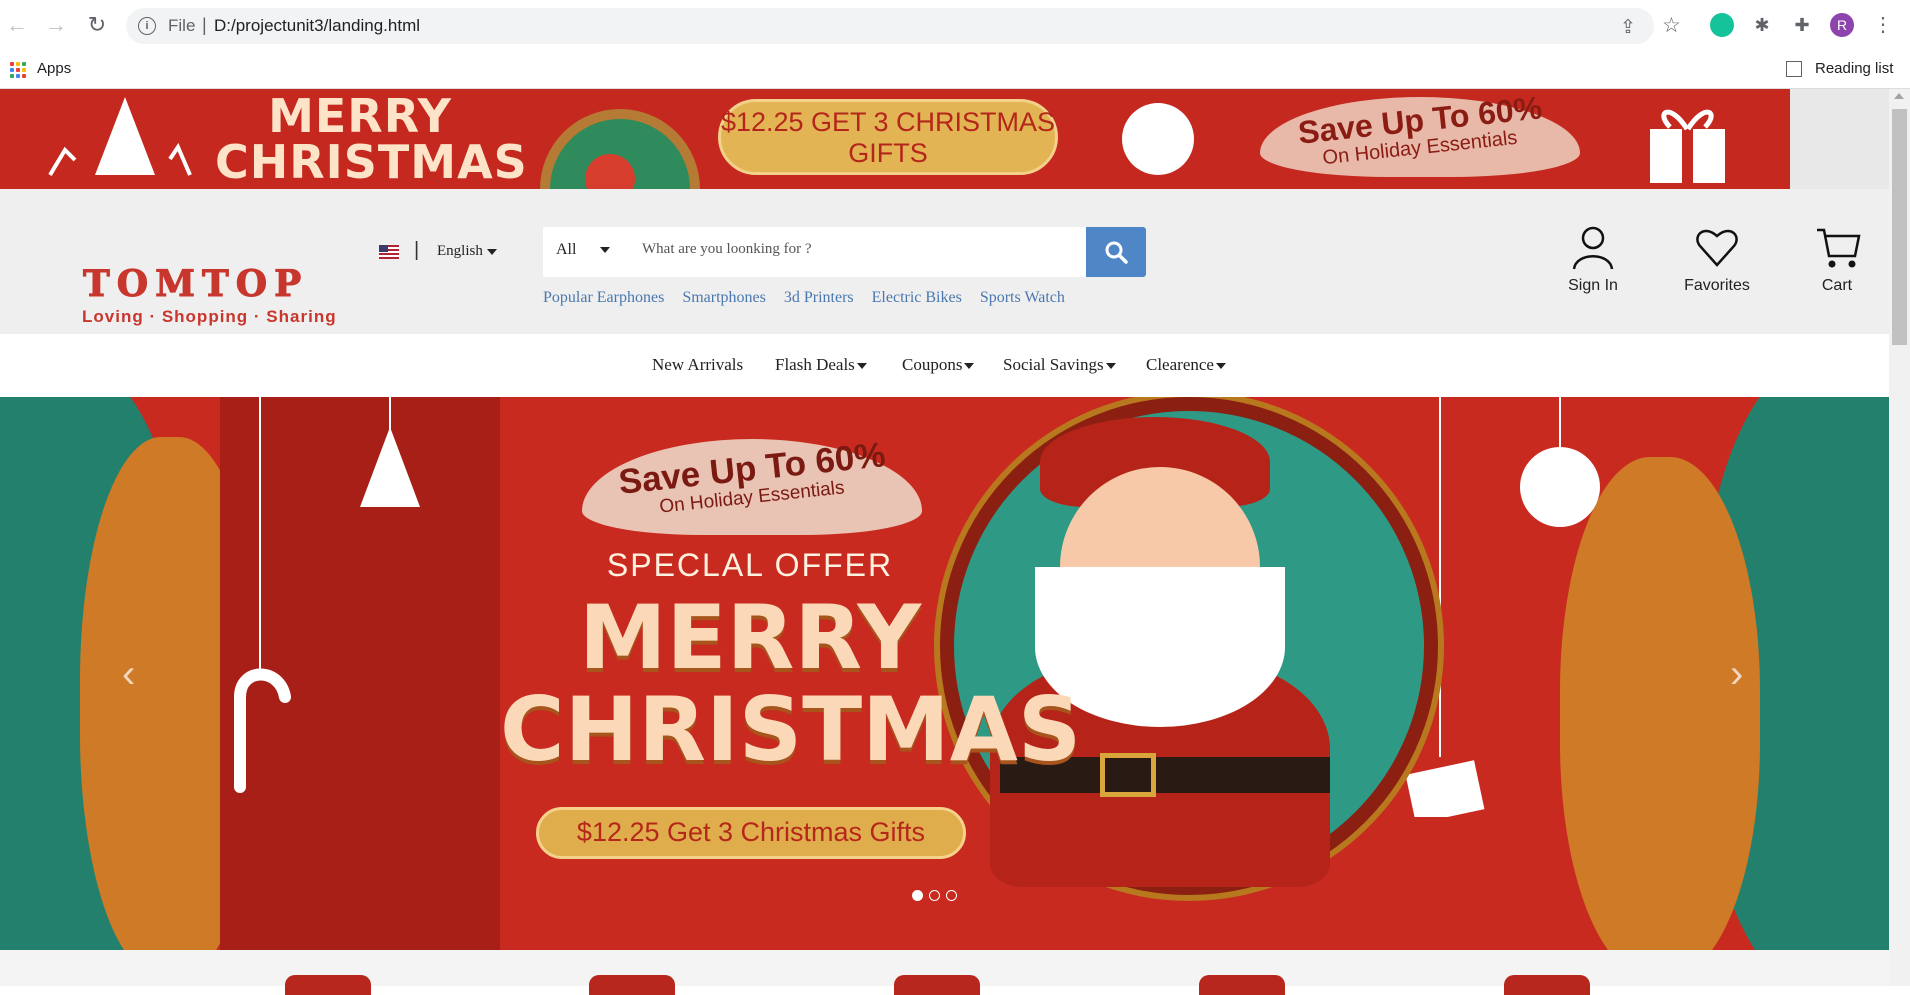 This screenshot has width=1910, height=995. Describe the element at coordinates (724, 297) in the screenshot. I see `quick-link: Smartphones` at that location.